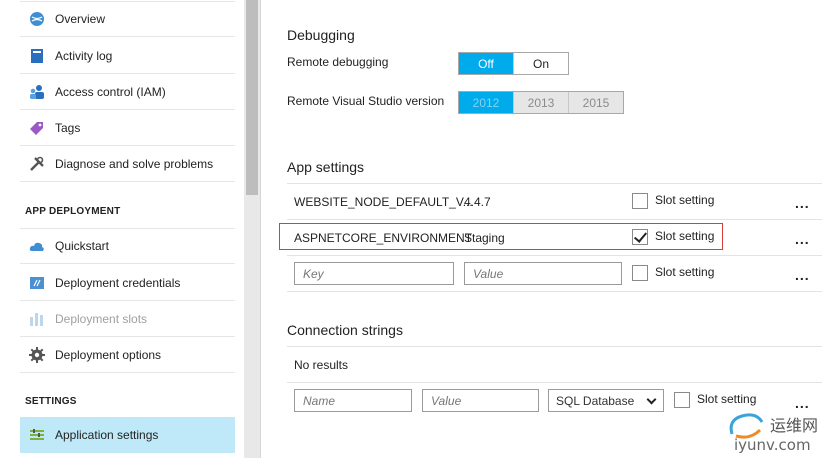  What do you see at coordinates (326, 167) in the screenshot?
I see `app-settings-title: App settings` at bounding box center [326, 167].